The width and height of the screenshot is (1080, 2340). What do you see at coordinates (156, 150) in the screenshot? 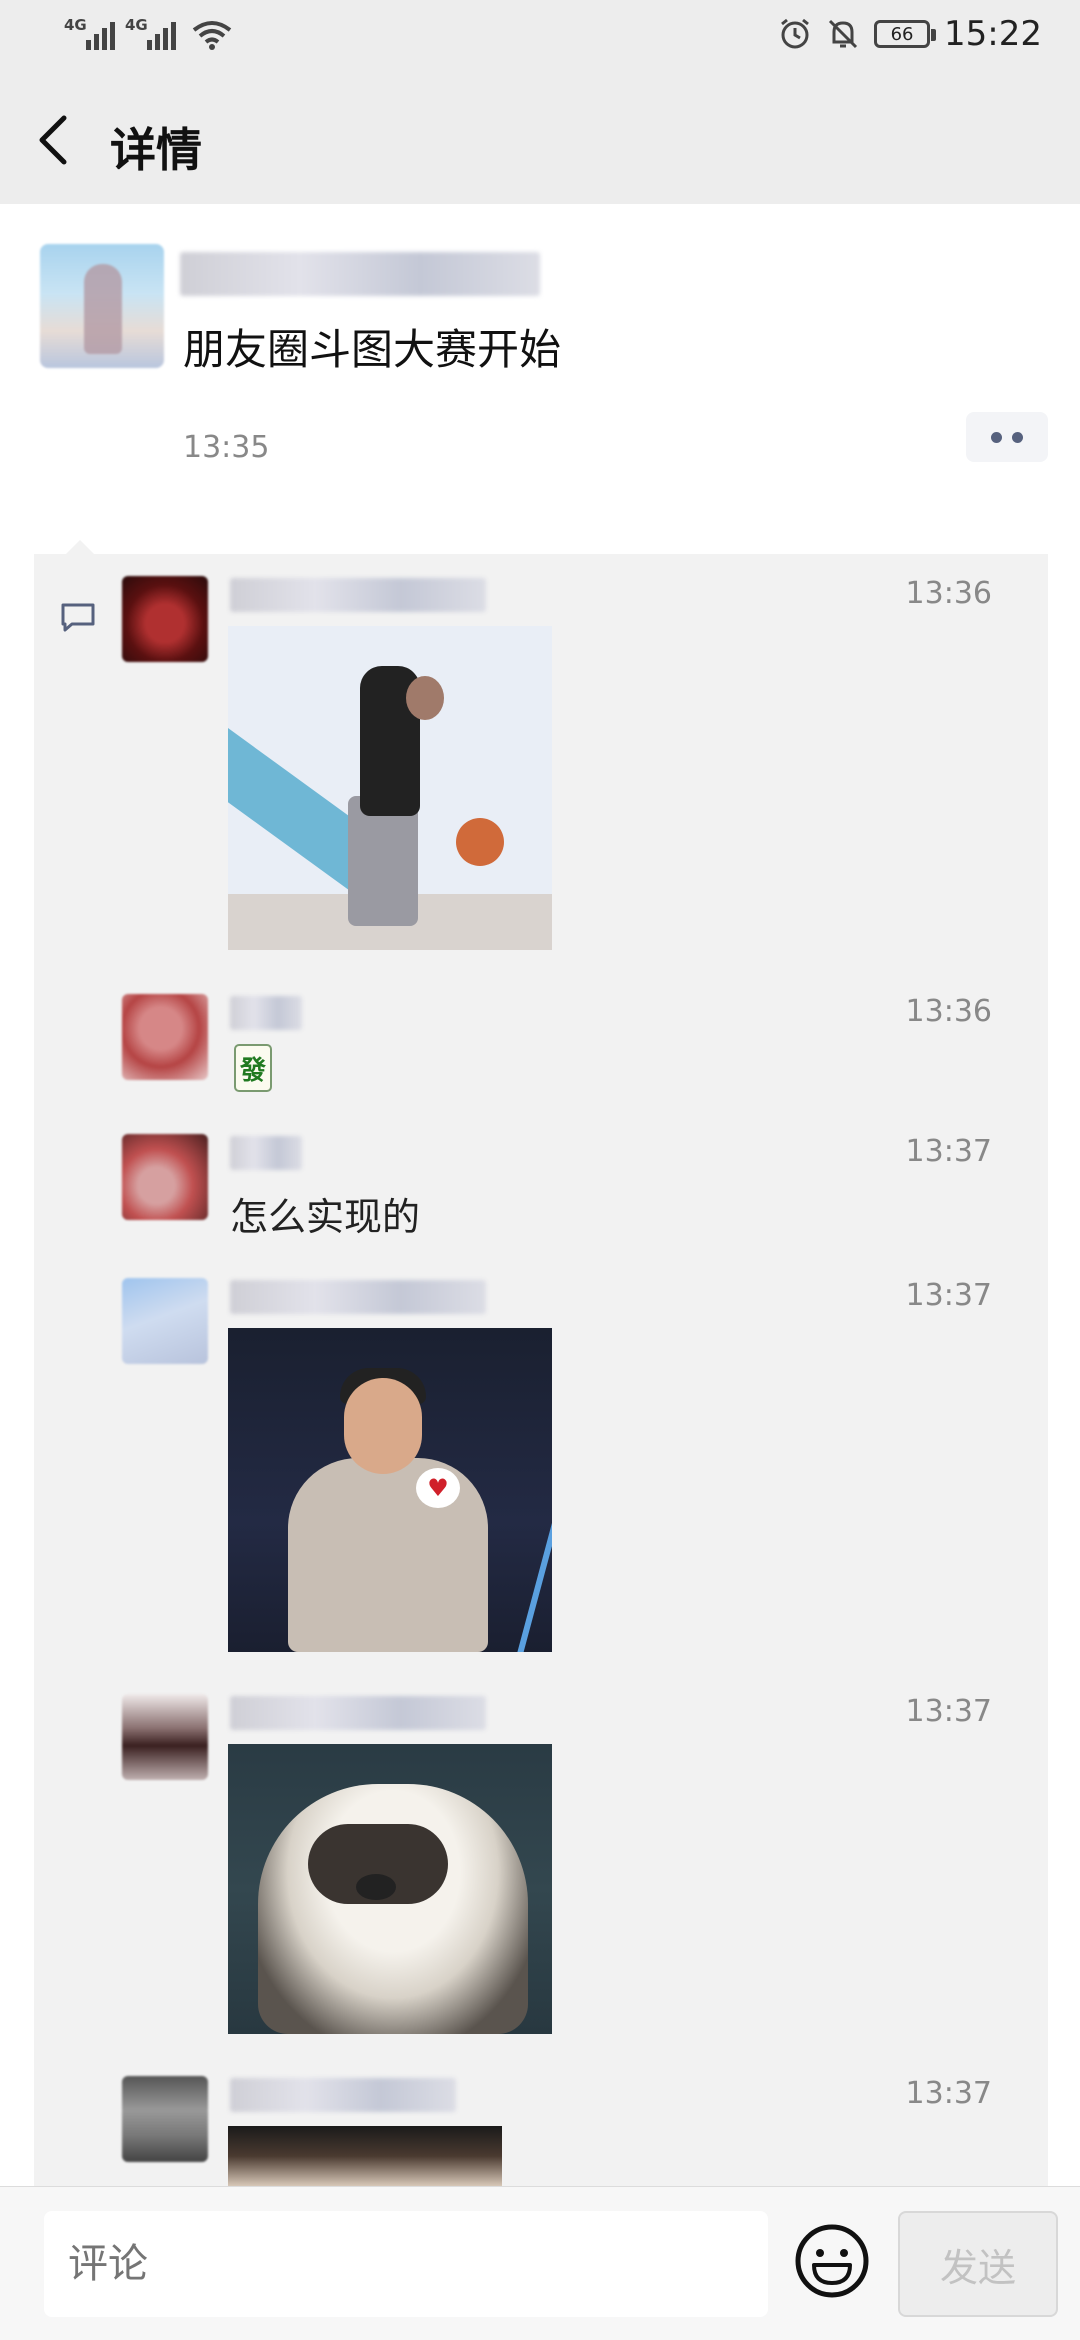
I see `page-title: 详情` at bounding box center [156, 150].